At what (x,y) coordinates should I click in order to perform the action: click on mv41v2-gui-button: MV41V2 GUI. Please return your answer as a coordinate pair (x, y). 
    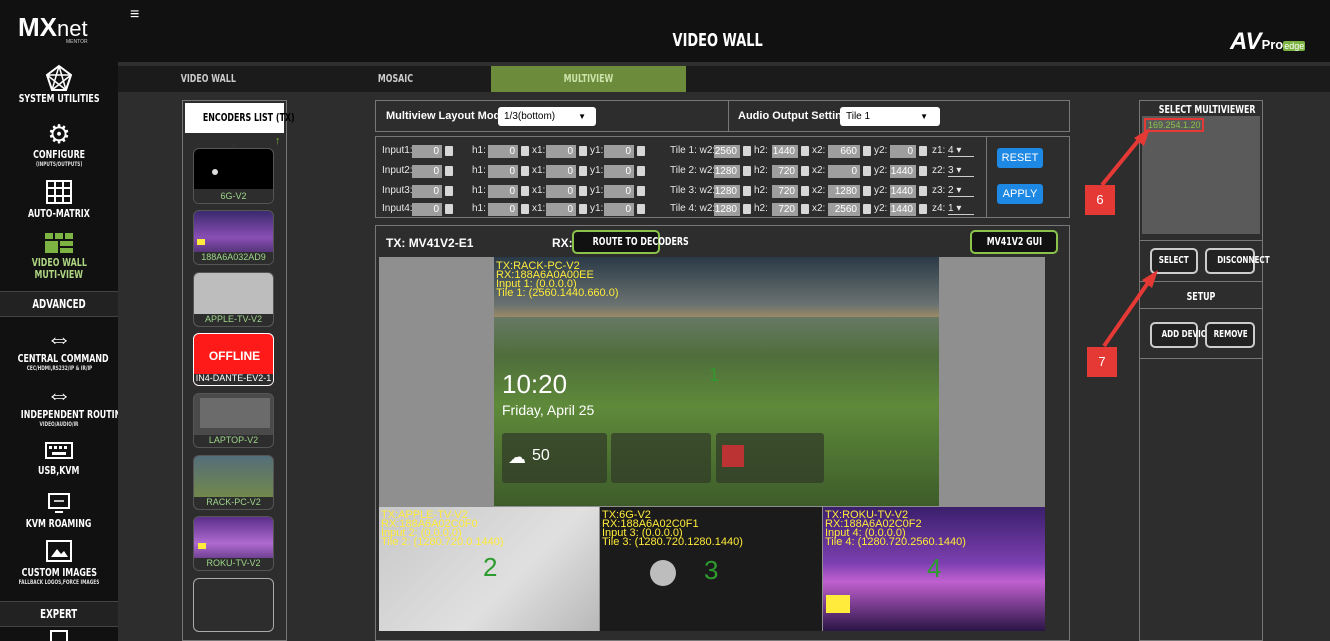
    Looking at the image, I should click on (1014, 242).